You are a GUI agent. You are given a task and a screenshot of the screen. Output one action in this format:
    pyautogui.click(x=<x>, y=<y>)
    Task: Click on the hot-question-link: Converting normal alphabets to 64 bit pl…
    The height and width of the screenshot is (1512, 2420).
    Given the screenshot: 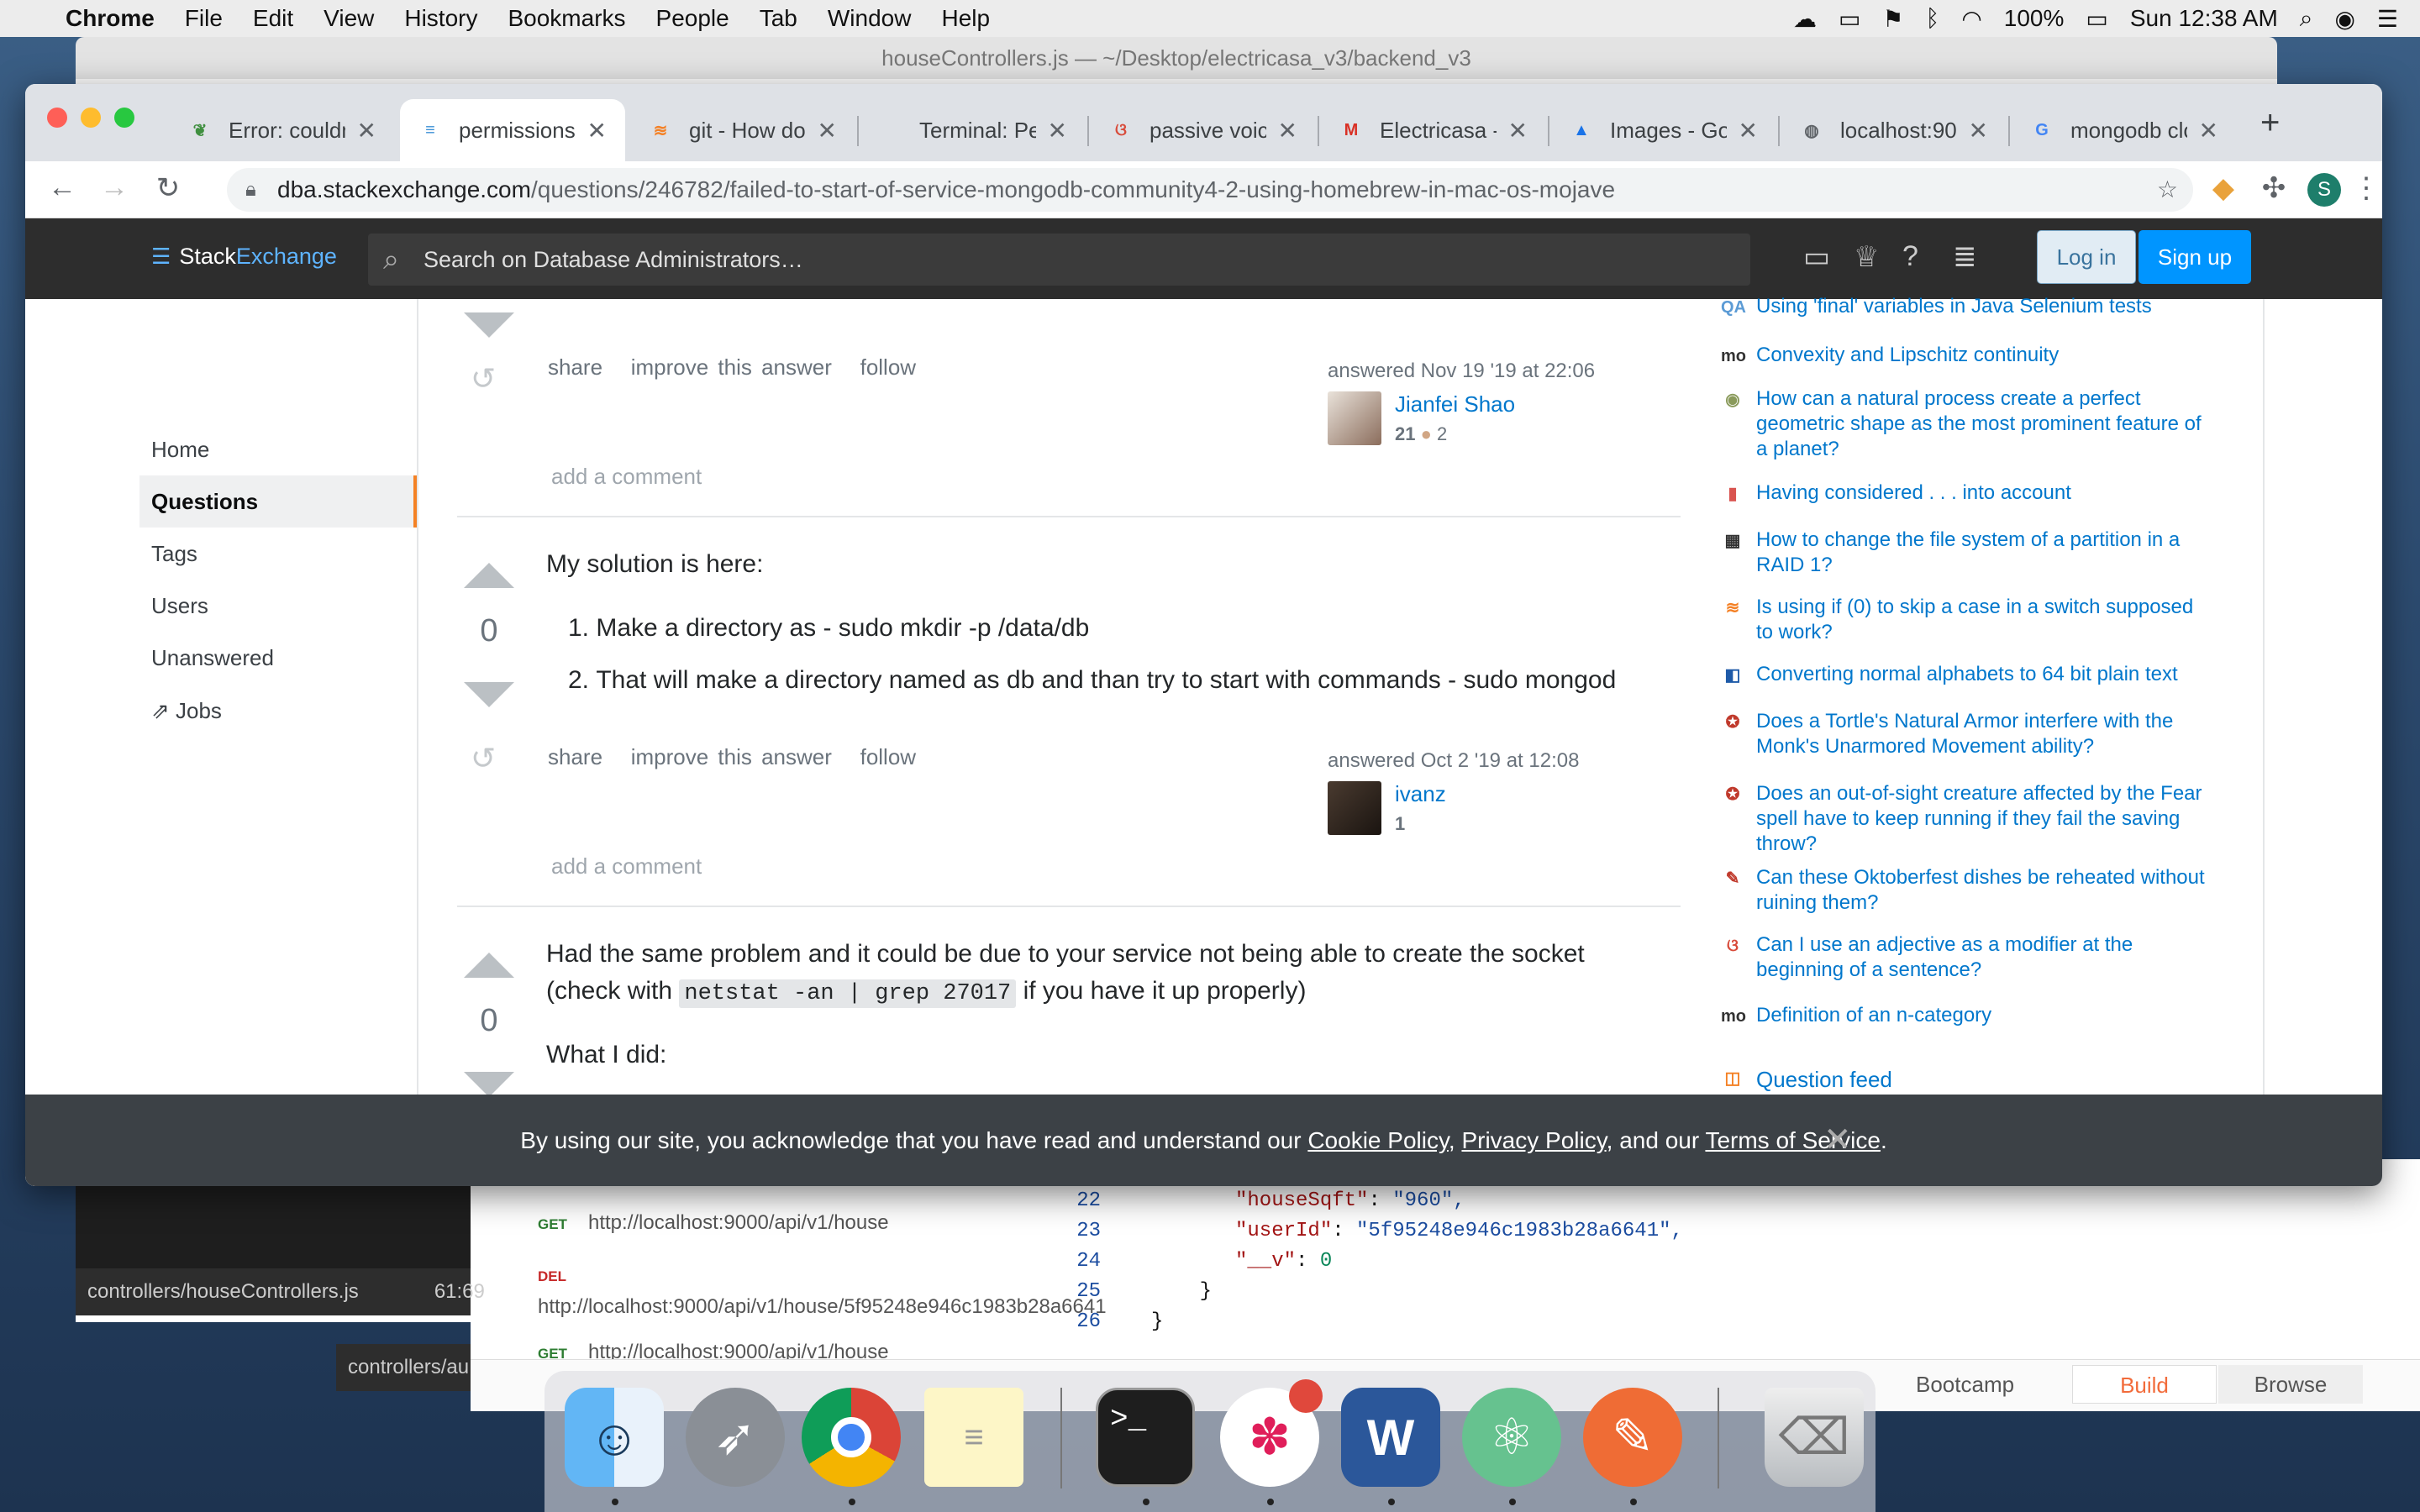 What is the action you would take?
    pyautogui.click(x=1983, y=674)
    